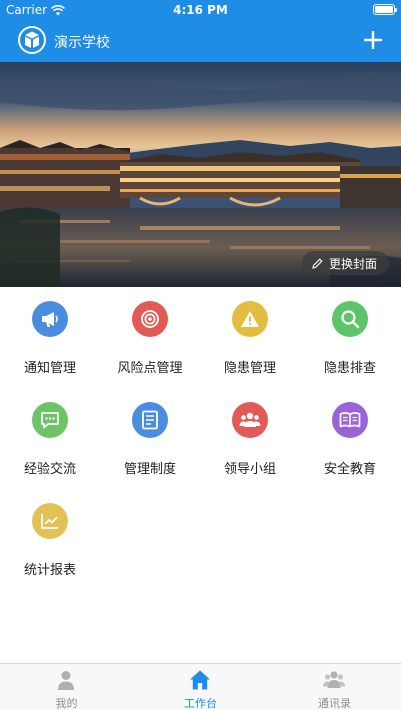 This screenshot has height=710, width=401. What do you see at coordinates (350, 319) in the screenshot?
I see `search-icon` at bounding box center [350, 319].